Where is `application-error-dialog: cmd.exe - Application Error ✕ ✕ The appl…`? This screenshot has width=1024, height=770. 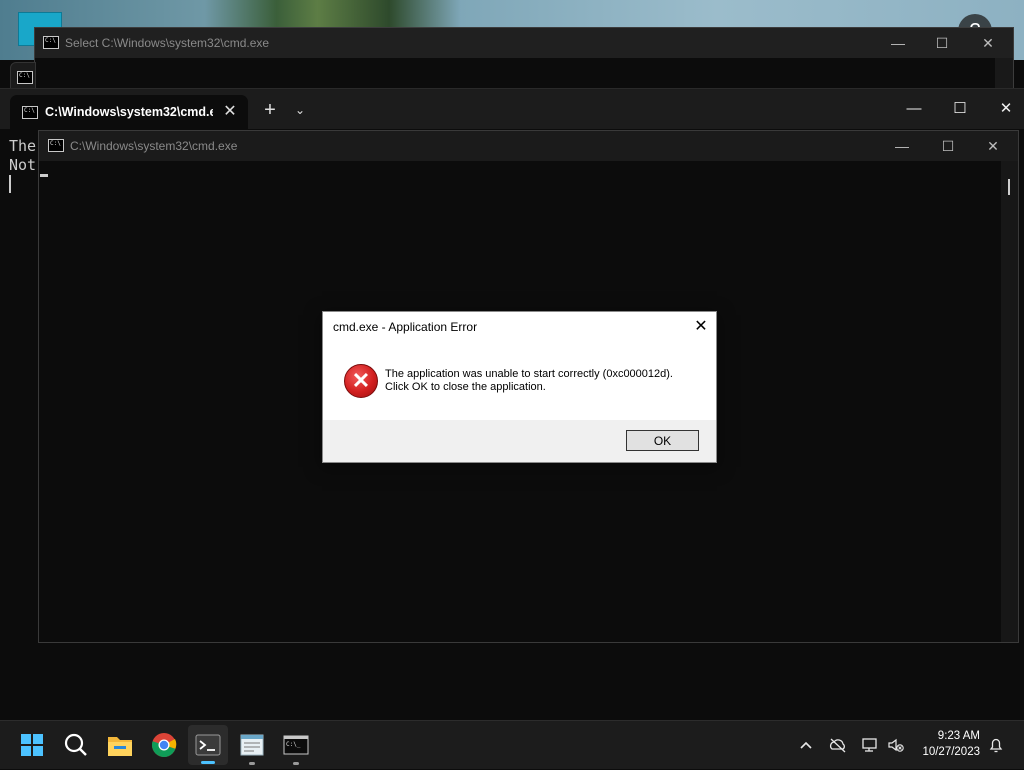
application-error-dialog: cmd.exe - Application Error ✕ ✕ The appl… is located at coordinates (519, 387).